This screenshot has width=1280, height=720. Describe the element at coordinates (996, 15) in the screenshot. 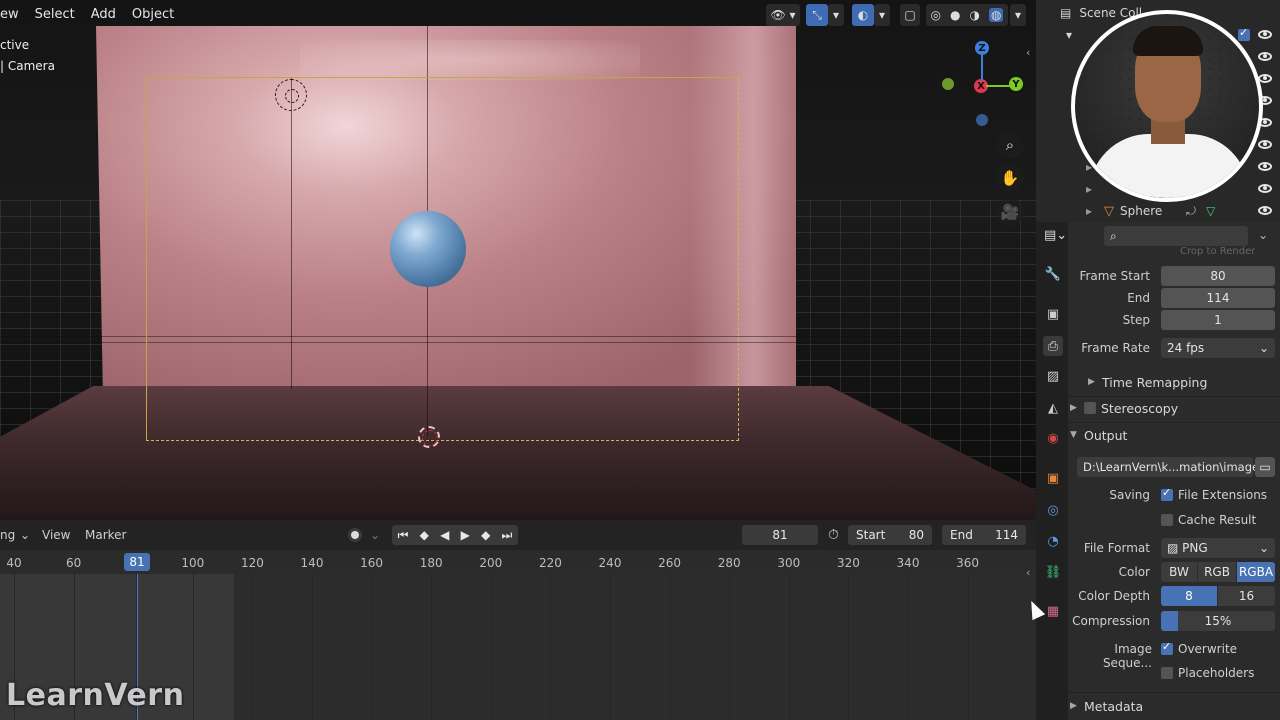

I see `rendered-shading-icon: ◍` at that location.